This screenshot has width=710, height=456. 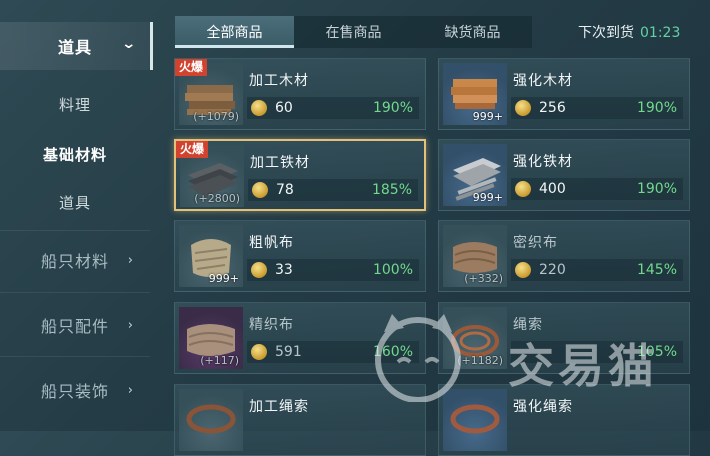 What do you see at coordinates (300, 175) in the screenshot?
I see `item-card-processed-iron: (+2800) 火爆 加工铁材 78 185%` at bounding box center [300, 175].